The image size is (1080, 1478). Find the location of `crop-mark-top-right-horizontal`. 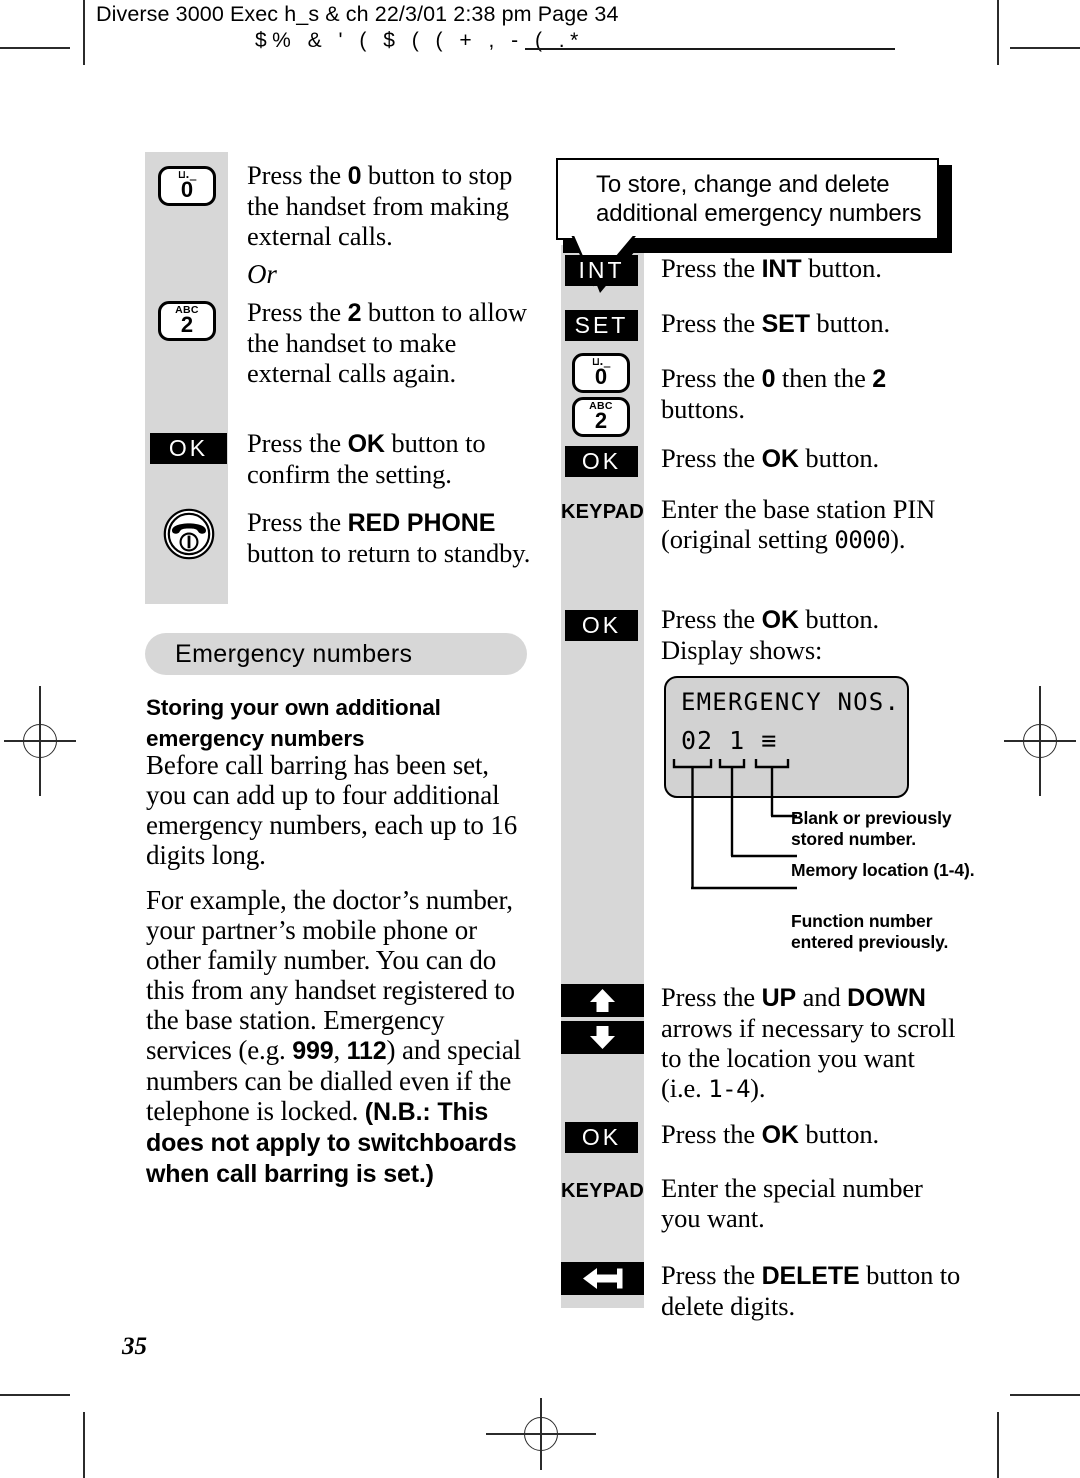

crop-mark-top-right-horizontal is located at coordinates (1045, 48).